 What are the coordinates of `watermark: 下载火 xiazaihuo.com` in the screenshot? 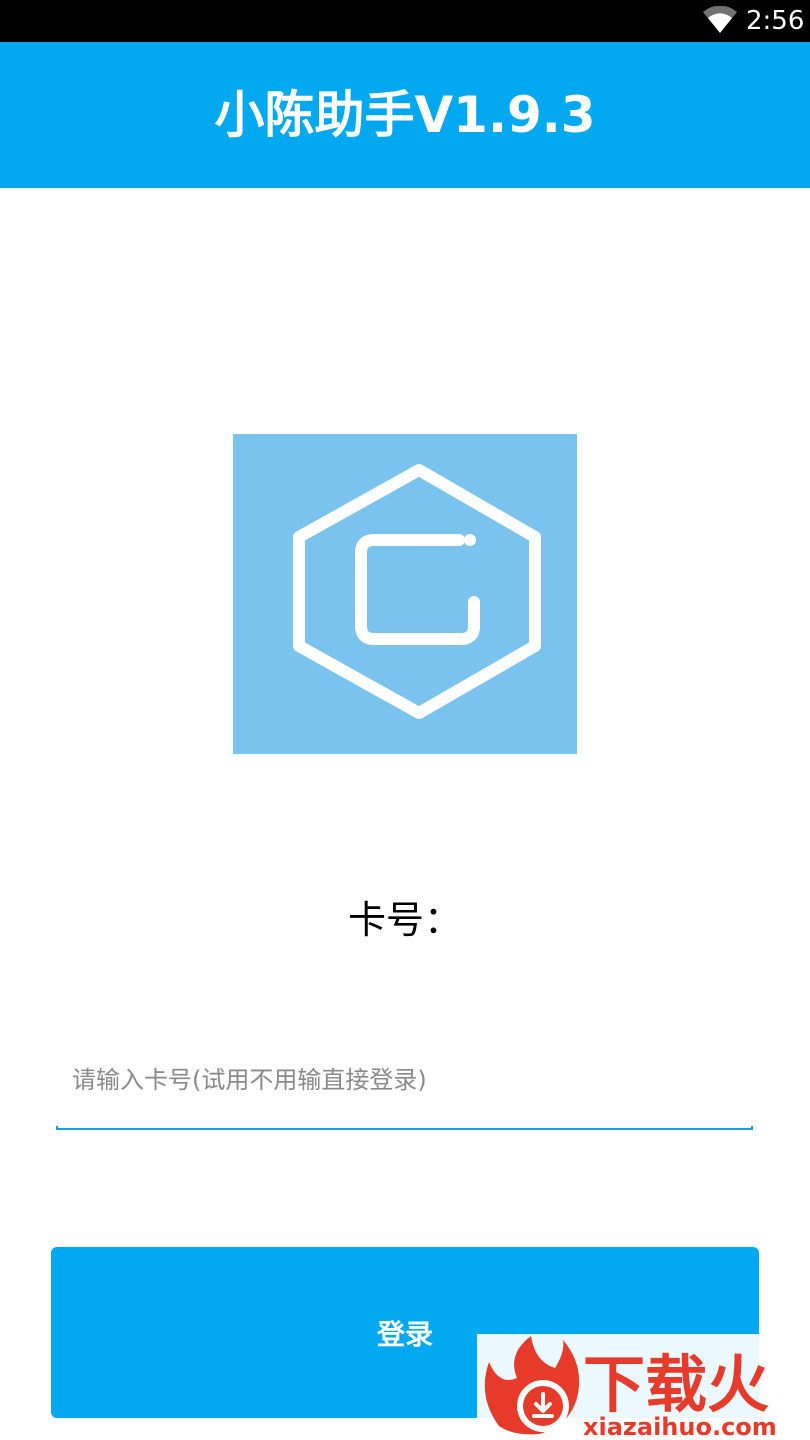 It's located at (643, 1387).